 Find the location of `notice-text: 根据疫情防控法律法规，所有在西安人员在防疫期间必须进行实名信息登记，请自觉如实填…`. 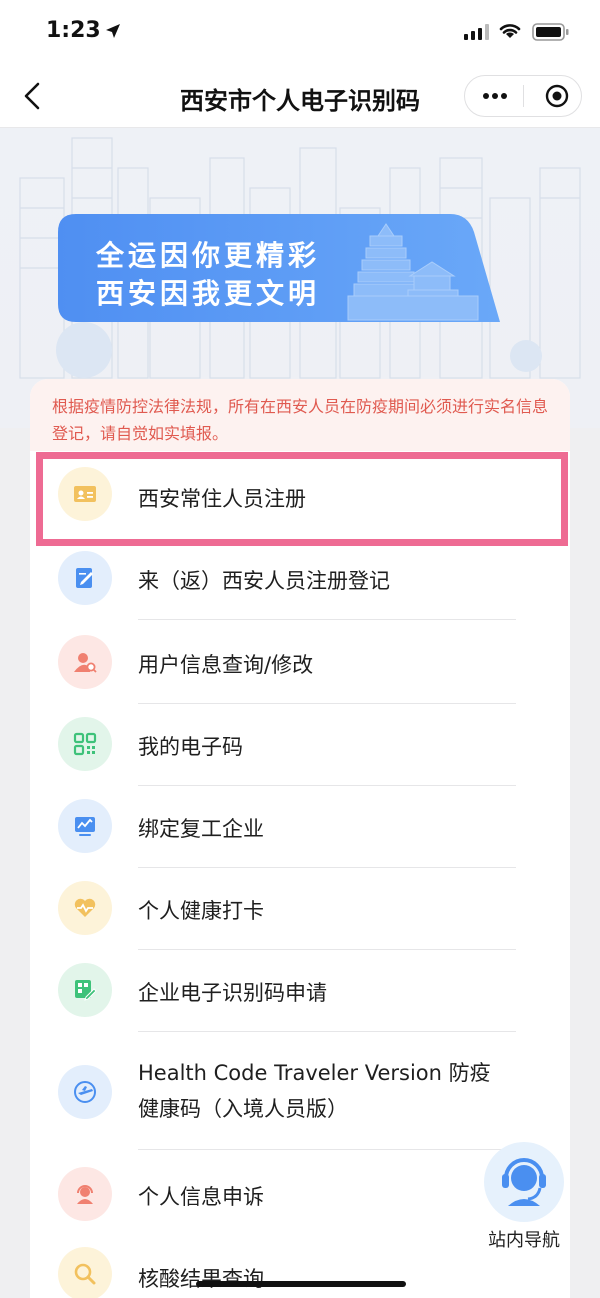

notice-text: 根据疫情防控法律法规，所有在西安人员在防疫期间必须进行实名信息登记，请自觉如实填… is located at coordinates (300, 420).